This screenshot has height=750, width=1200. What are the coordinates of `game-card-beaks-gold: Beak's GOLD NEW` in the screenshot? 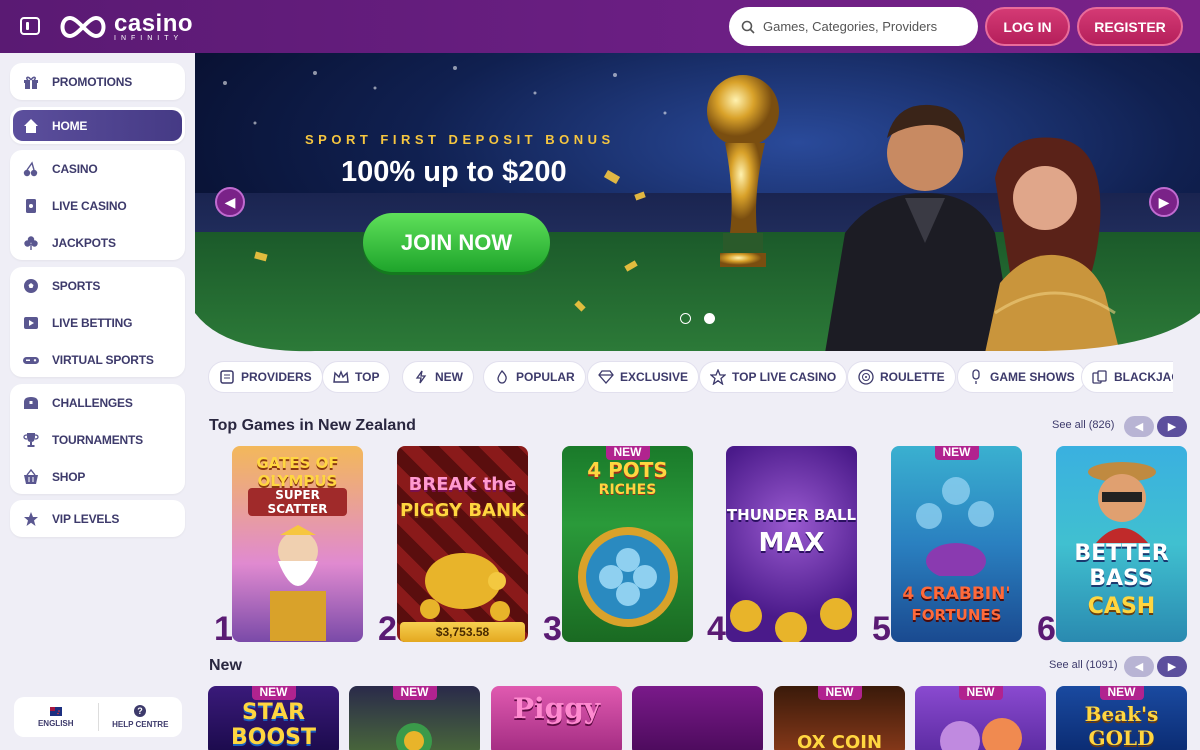 It's located at (1121, 718).